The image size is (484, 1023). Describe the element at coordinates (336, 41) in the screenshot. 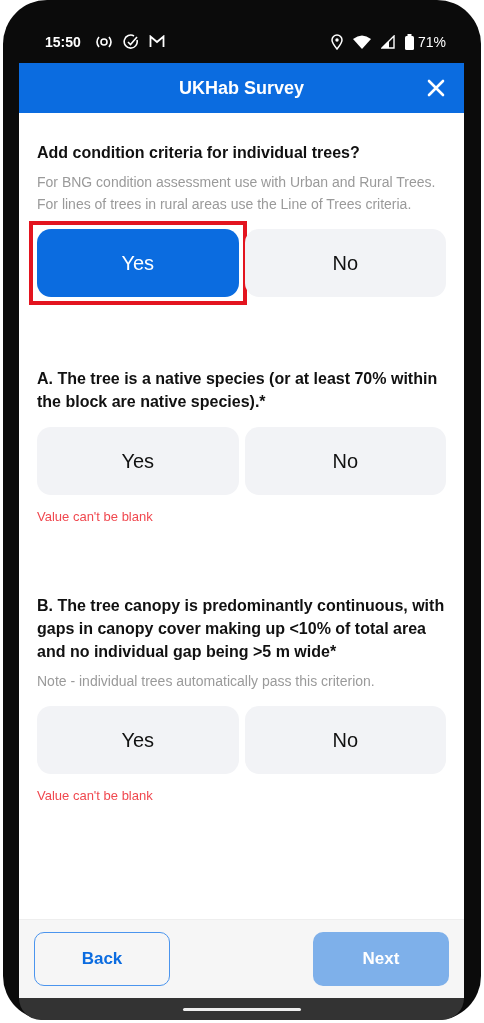

I see `location-icon` at that location.